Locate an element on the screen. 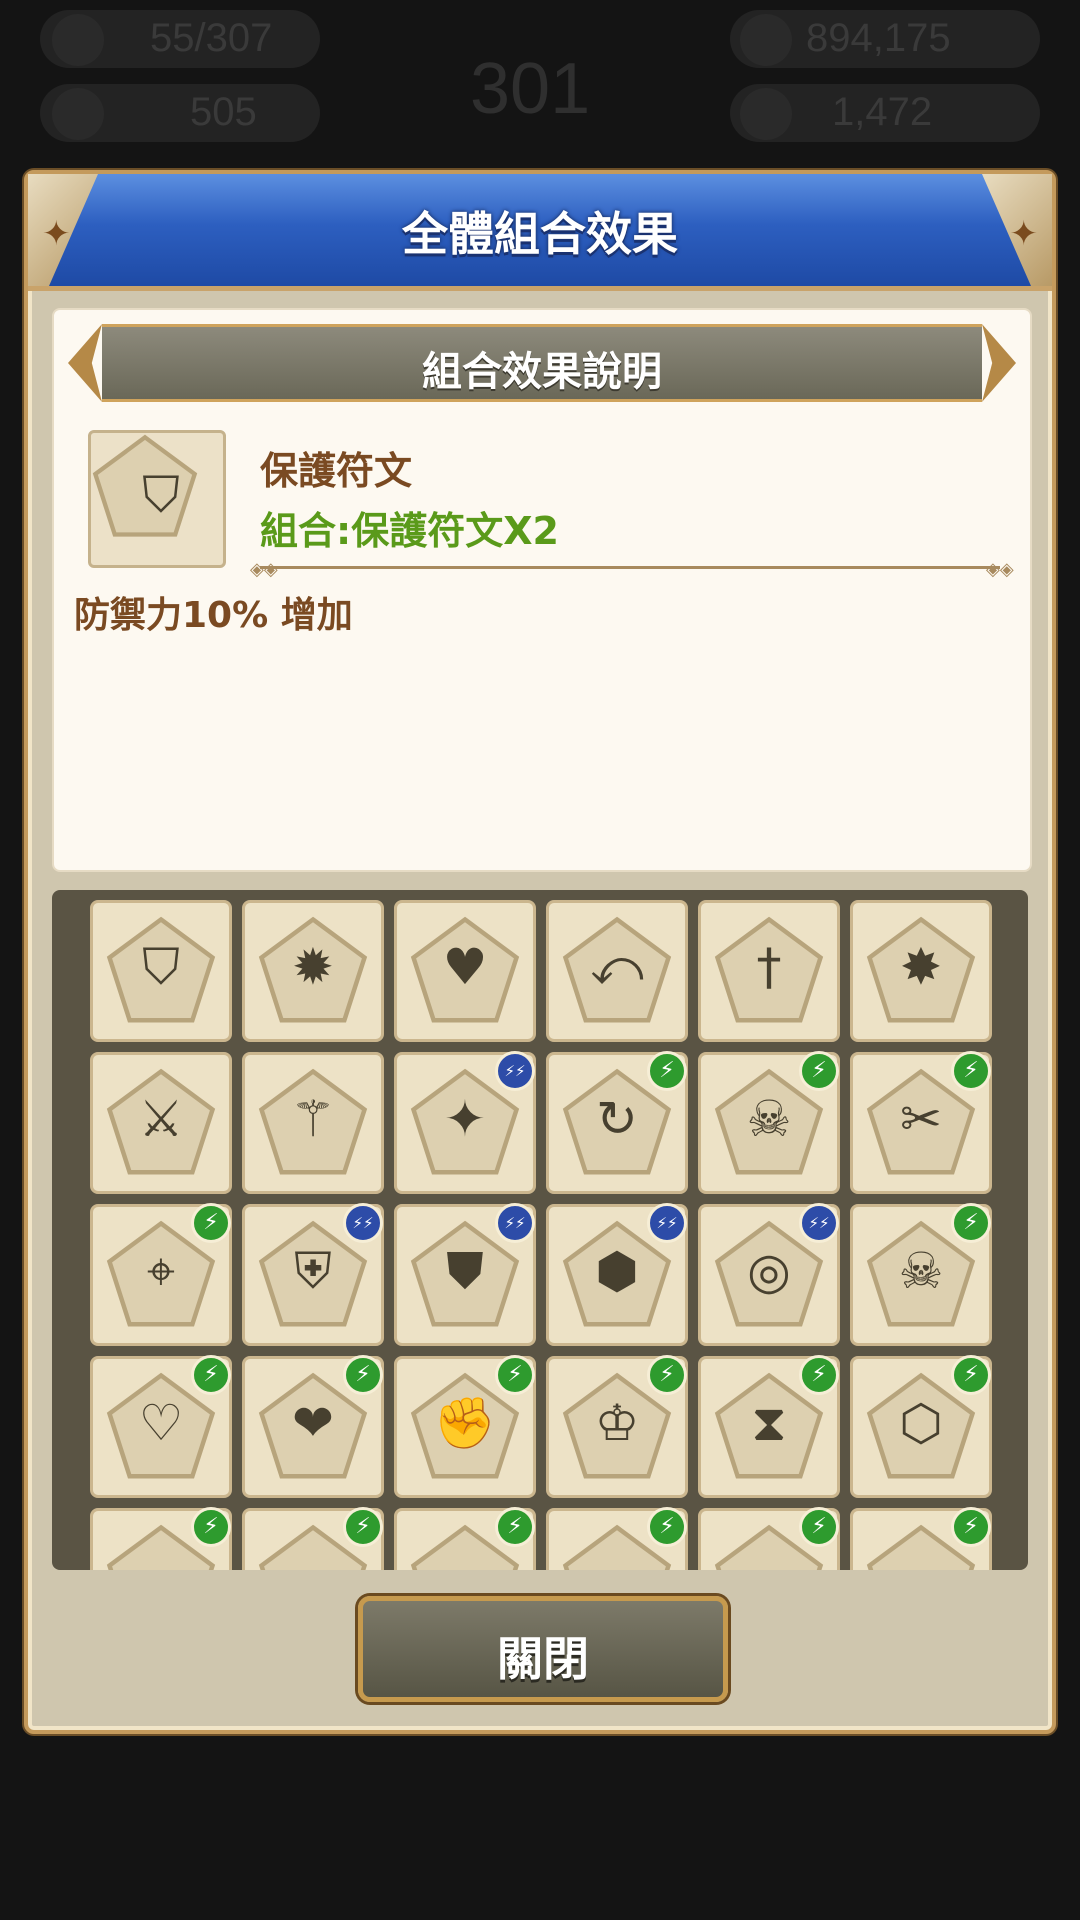 Image resolution: width=1080 pixels, height=1920 pixels. rune-cell: ↻ ⚡ is located at coordinates (617, 1122).